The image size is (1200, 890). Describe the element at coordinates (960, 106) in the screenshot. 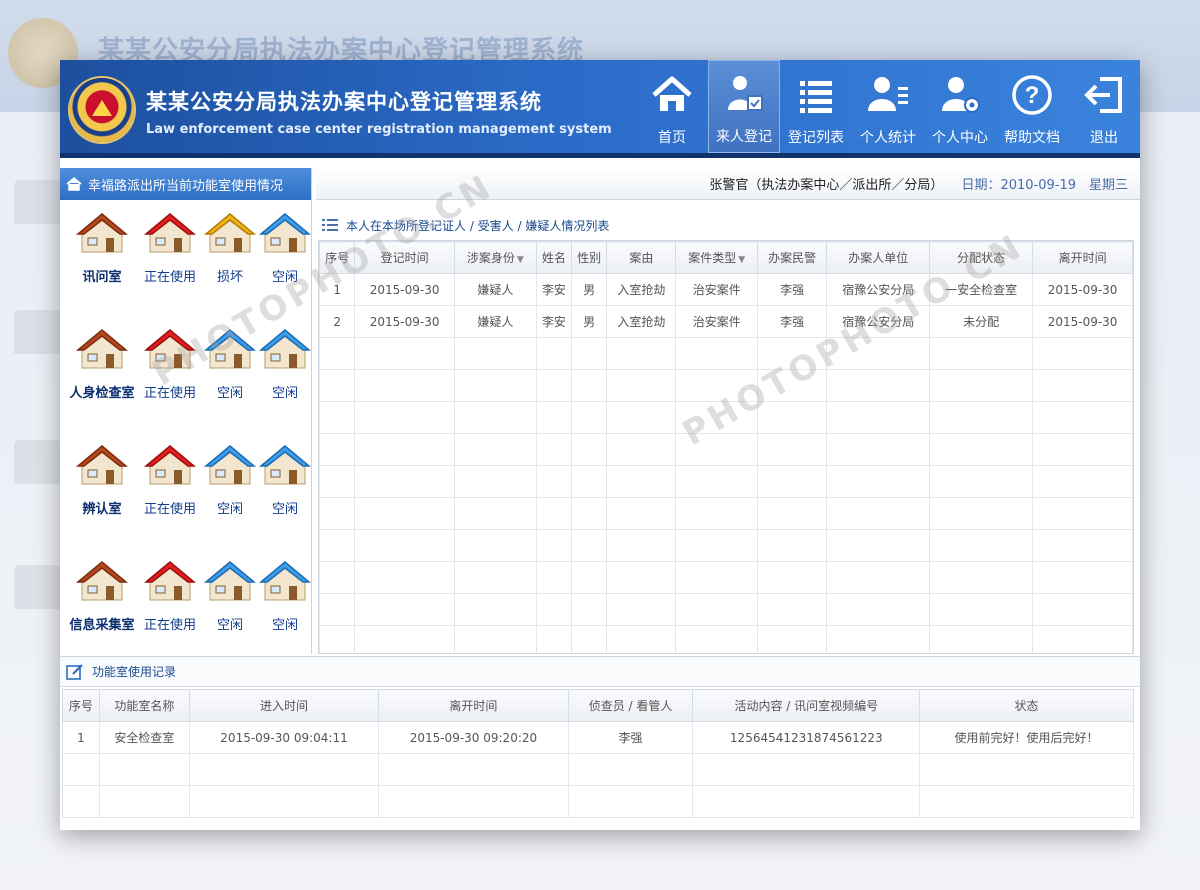

I see `nav-profile: 个人中心` at that location.